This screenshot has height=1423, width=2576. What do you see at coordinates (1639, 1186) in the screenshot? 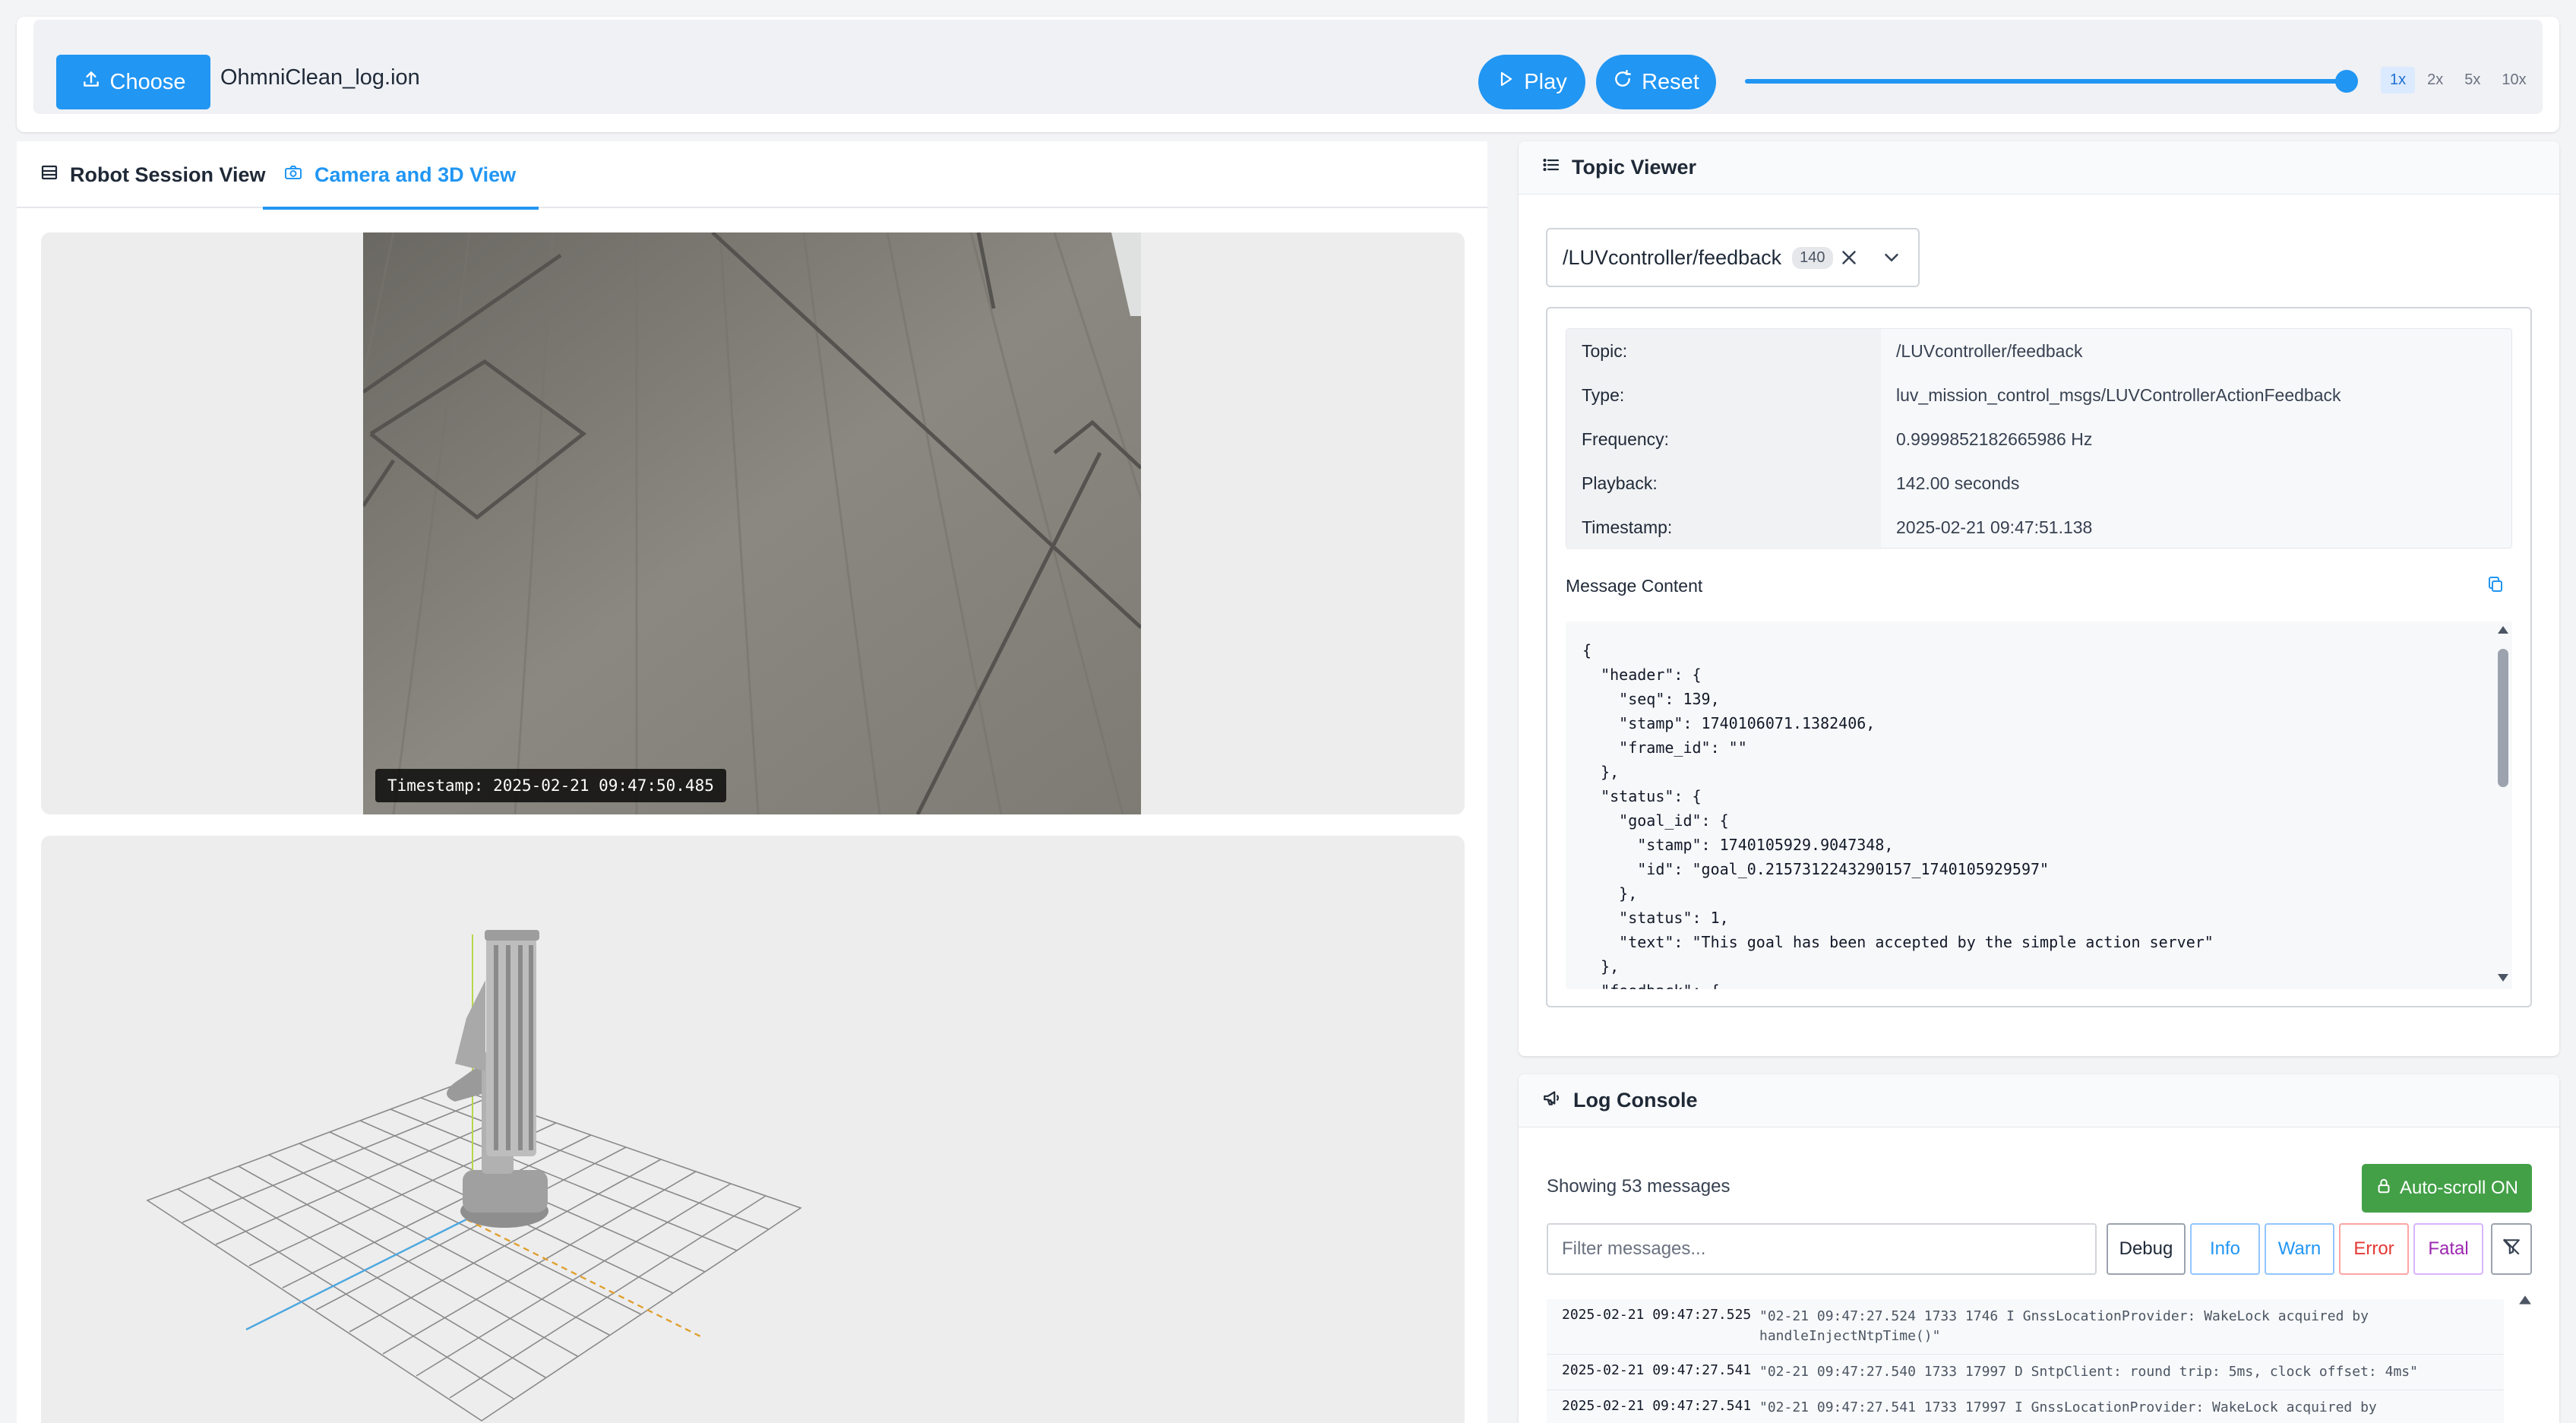
I see `log-count: Showing 53 messages` at bounding box center [1639, 1186].